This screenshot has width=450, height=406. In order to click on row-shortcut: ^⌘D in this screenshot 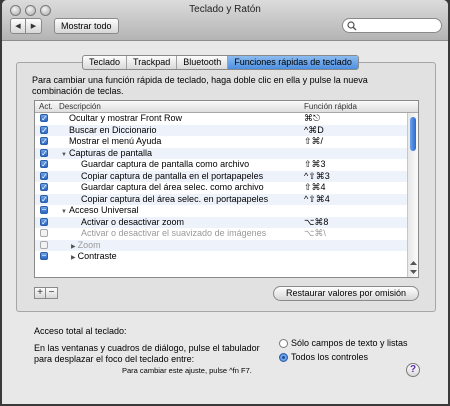, I will do `click(314, 129)`.